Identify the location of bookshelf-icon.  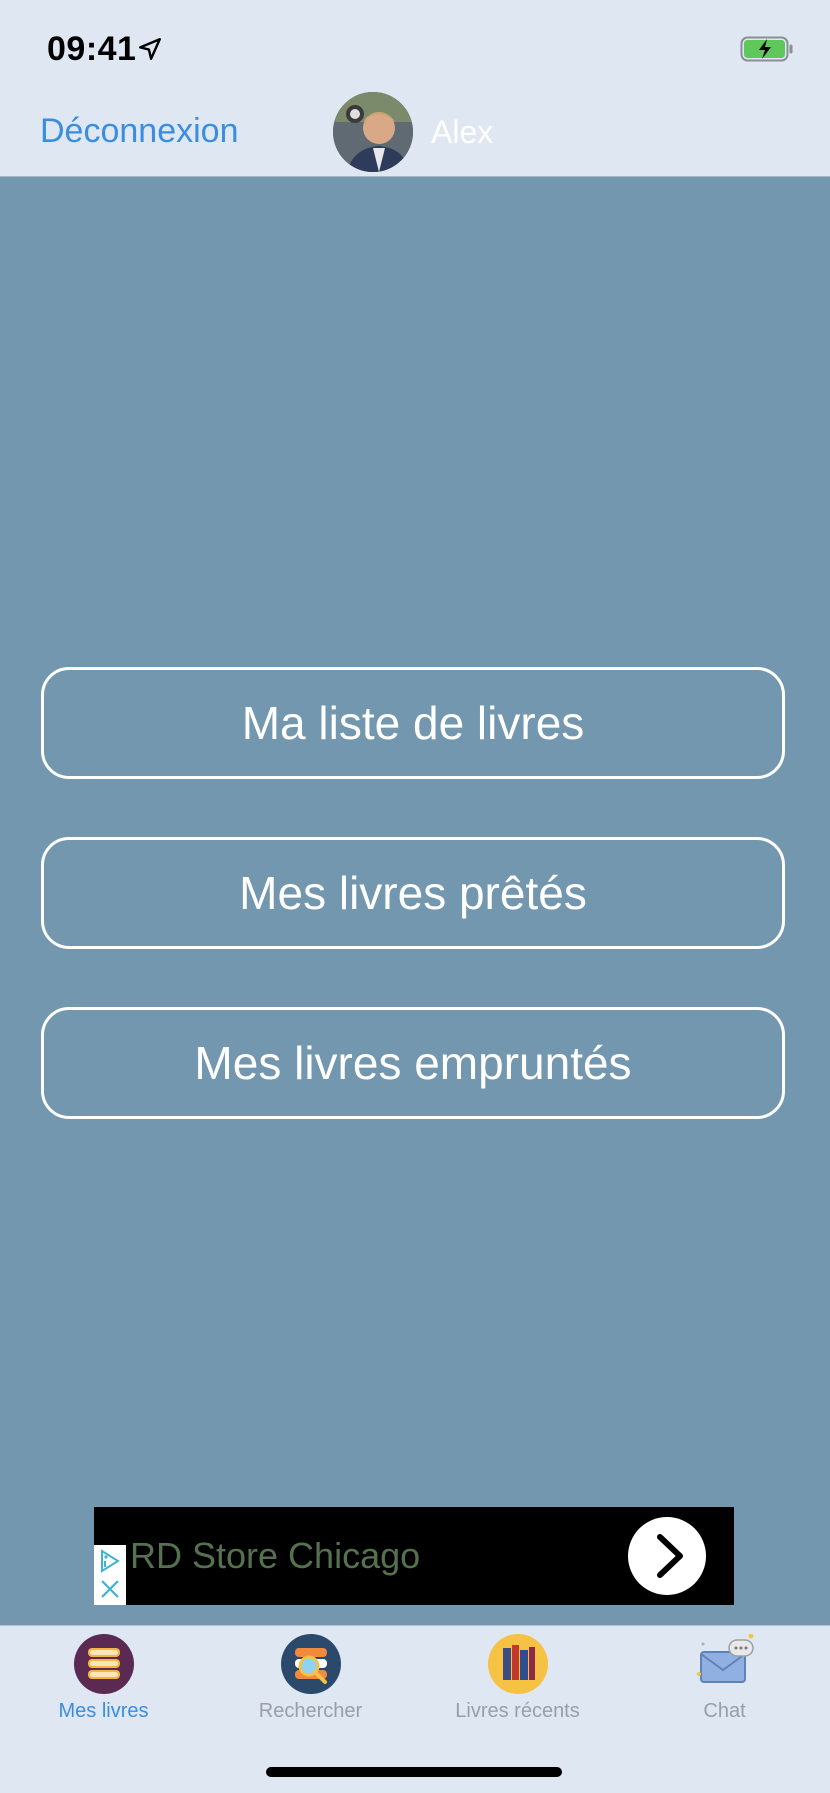
(518, 1664).